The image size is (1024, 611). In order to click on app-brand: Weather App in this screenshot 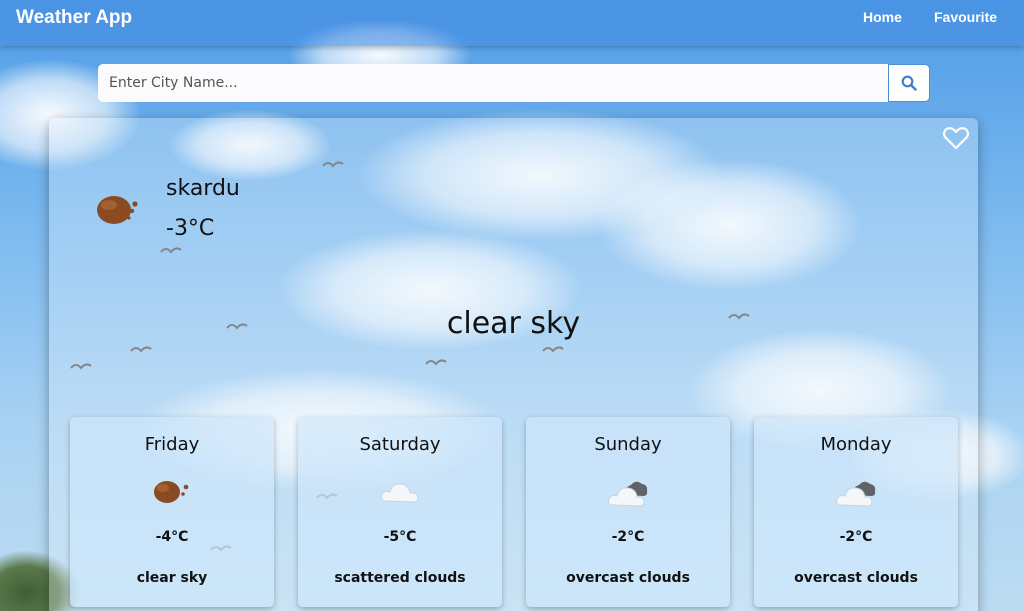, I will do `click(74, 18)`.